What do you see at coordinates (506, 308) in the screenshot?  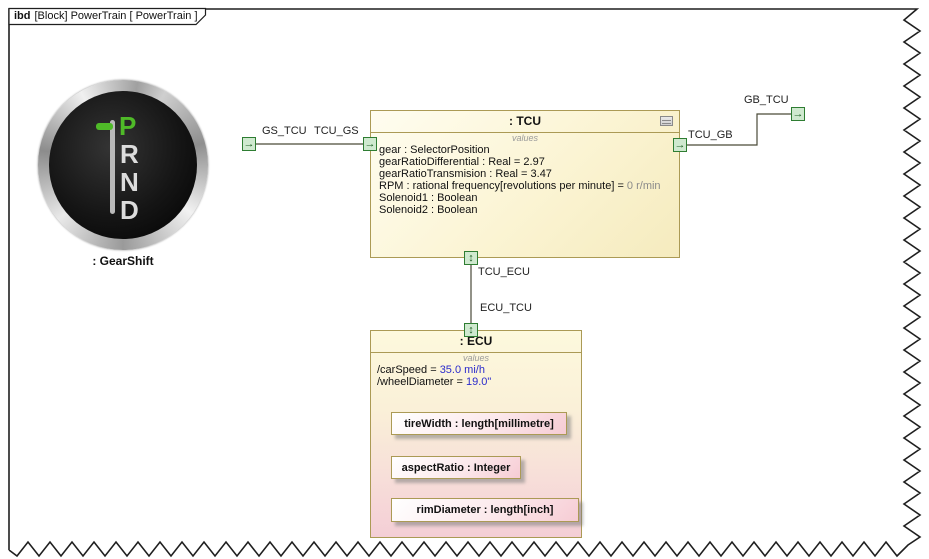 I see `port-label-ecu-tcu: ECU_TCU` at bounding box center [506, 308].